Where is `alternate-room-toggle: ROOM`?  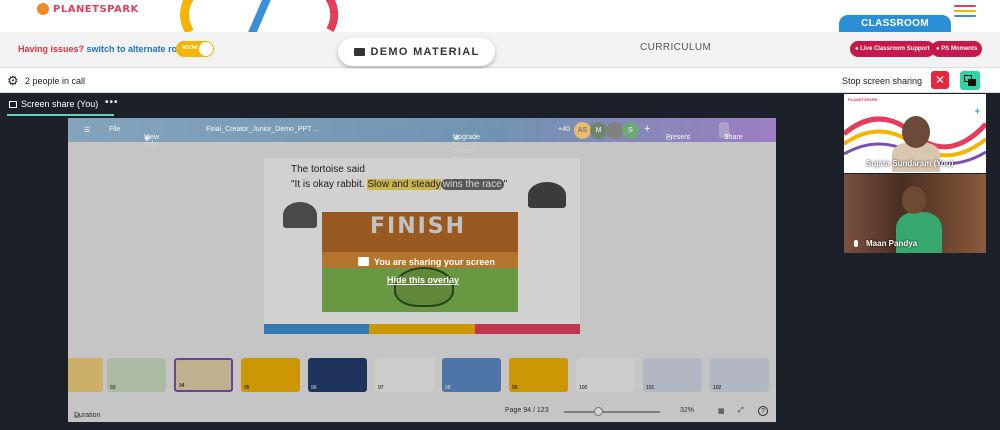
alternate-room-toggle: ROOM is located at coordinates (195, 49).